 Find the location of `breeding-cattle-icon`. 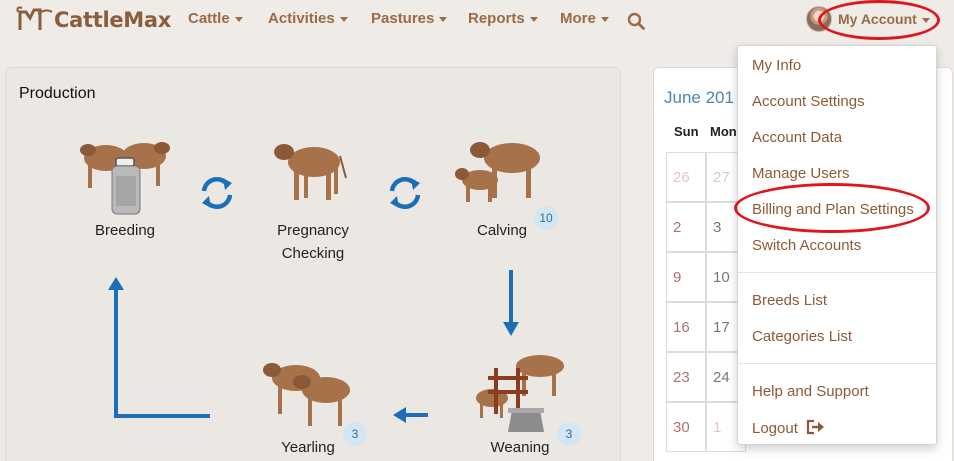

breeding-cattle-icon is located at coordinates (124, 177).